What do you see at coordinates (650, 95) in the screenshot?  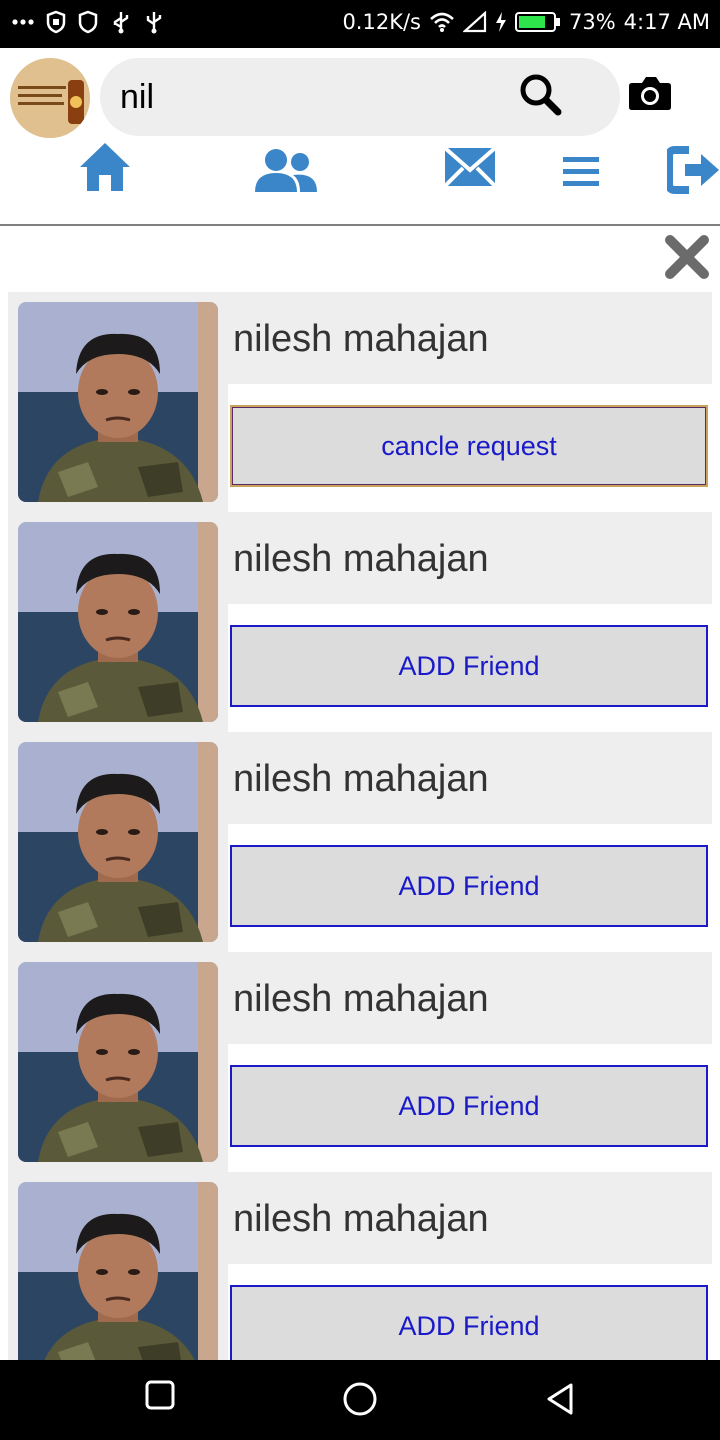 I see `camera-icon` at bounding box center [650, 95].